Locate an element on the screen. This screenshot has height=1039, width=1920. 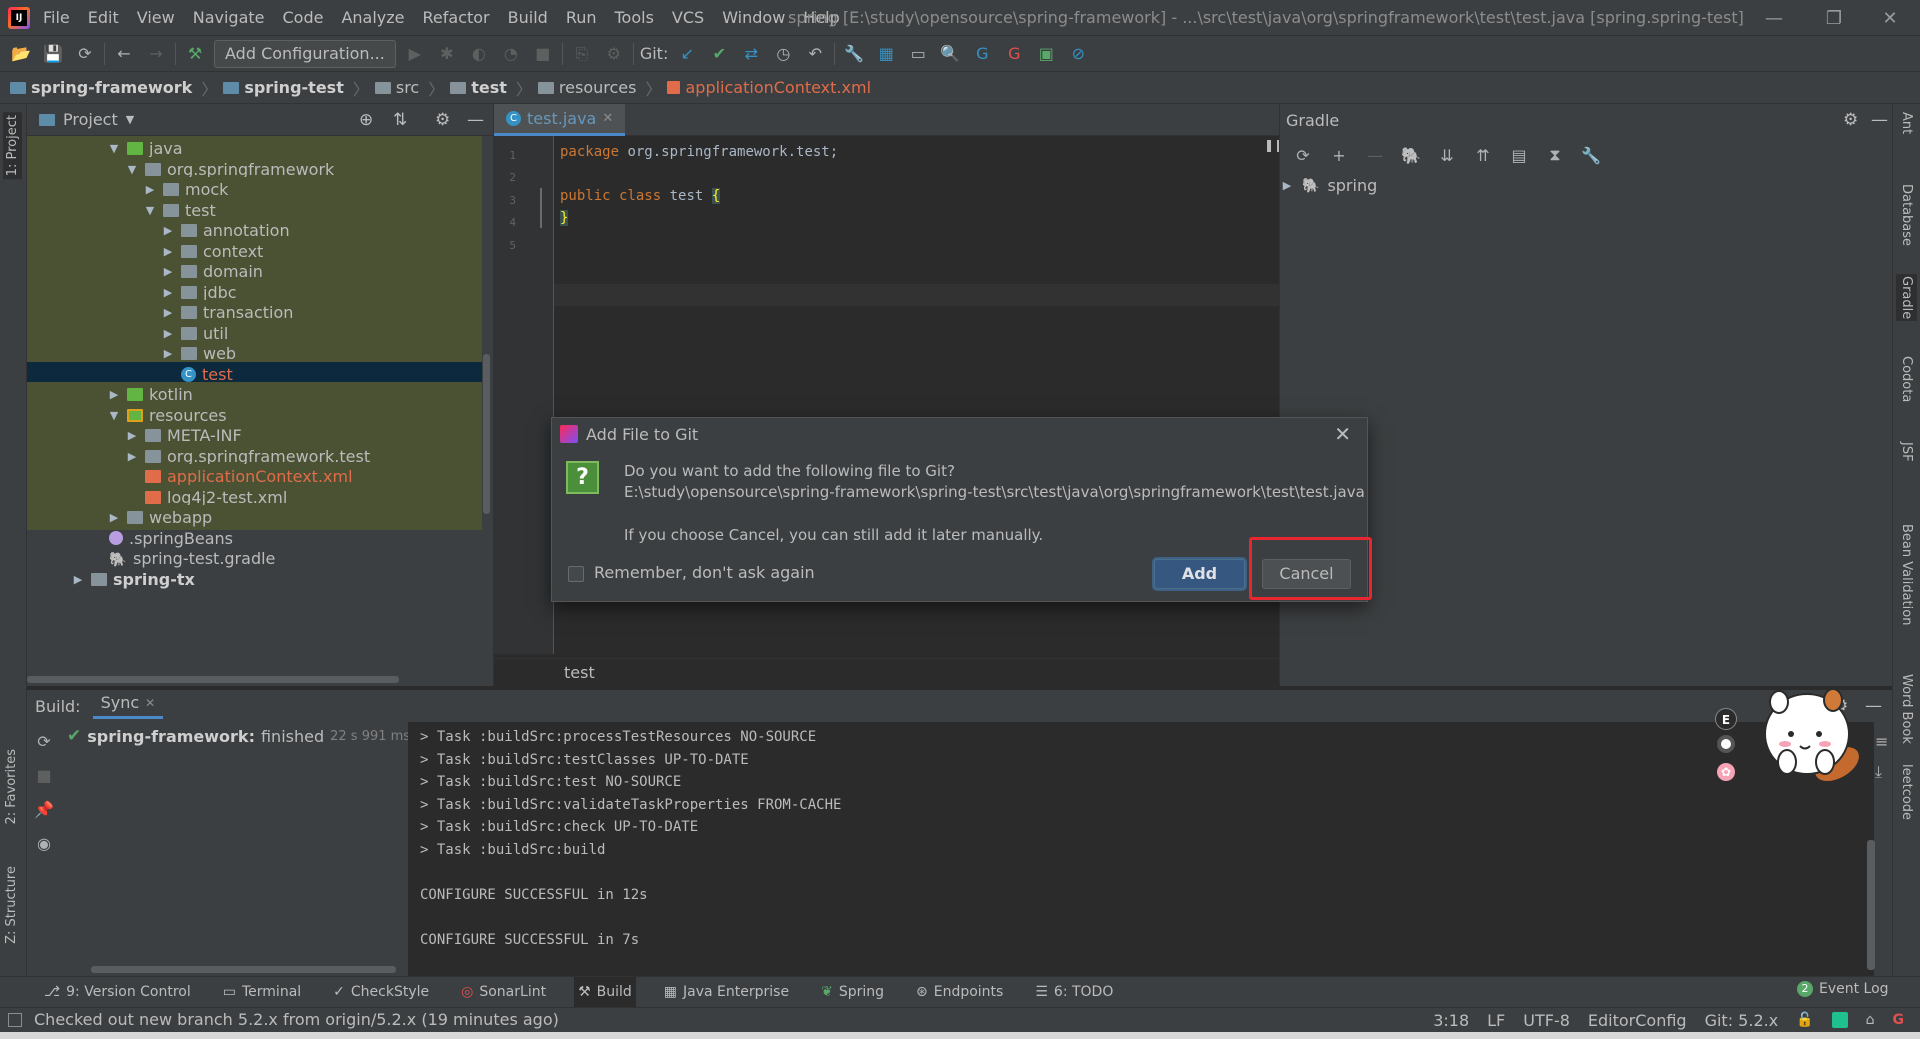
memory-icon: ⌂ is located at coordinates (1870, 1020).